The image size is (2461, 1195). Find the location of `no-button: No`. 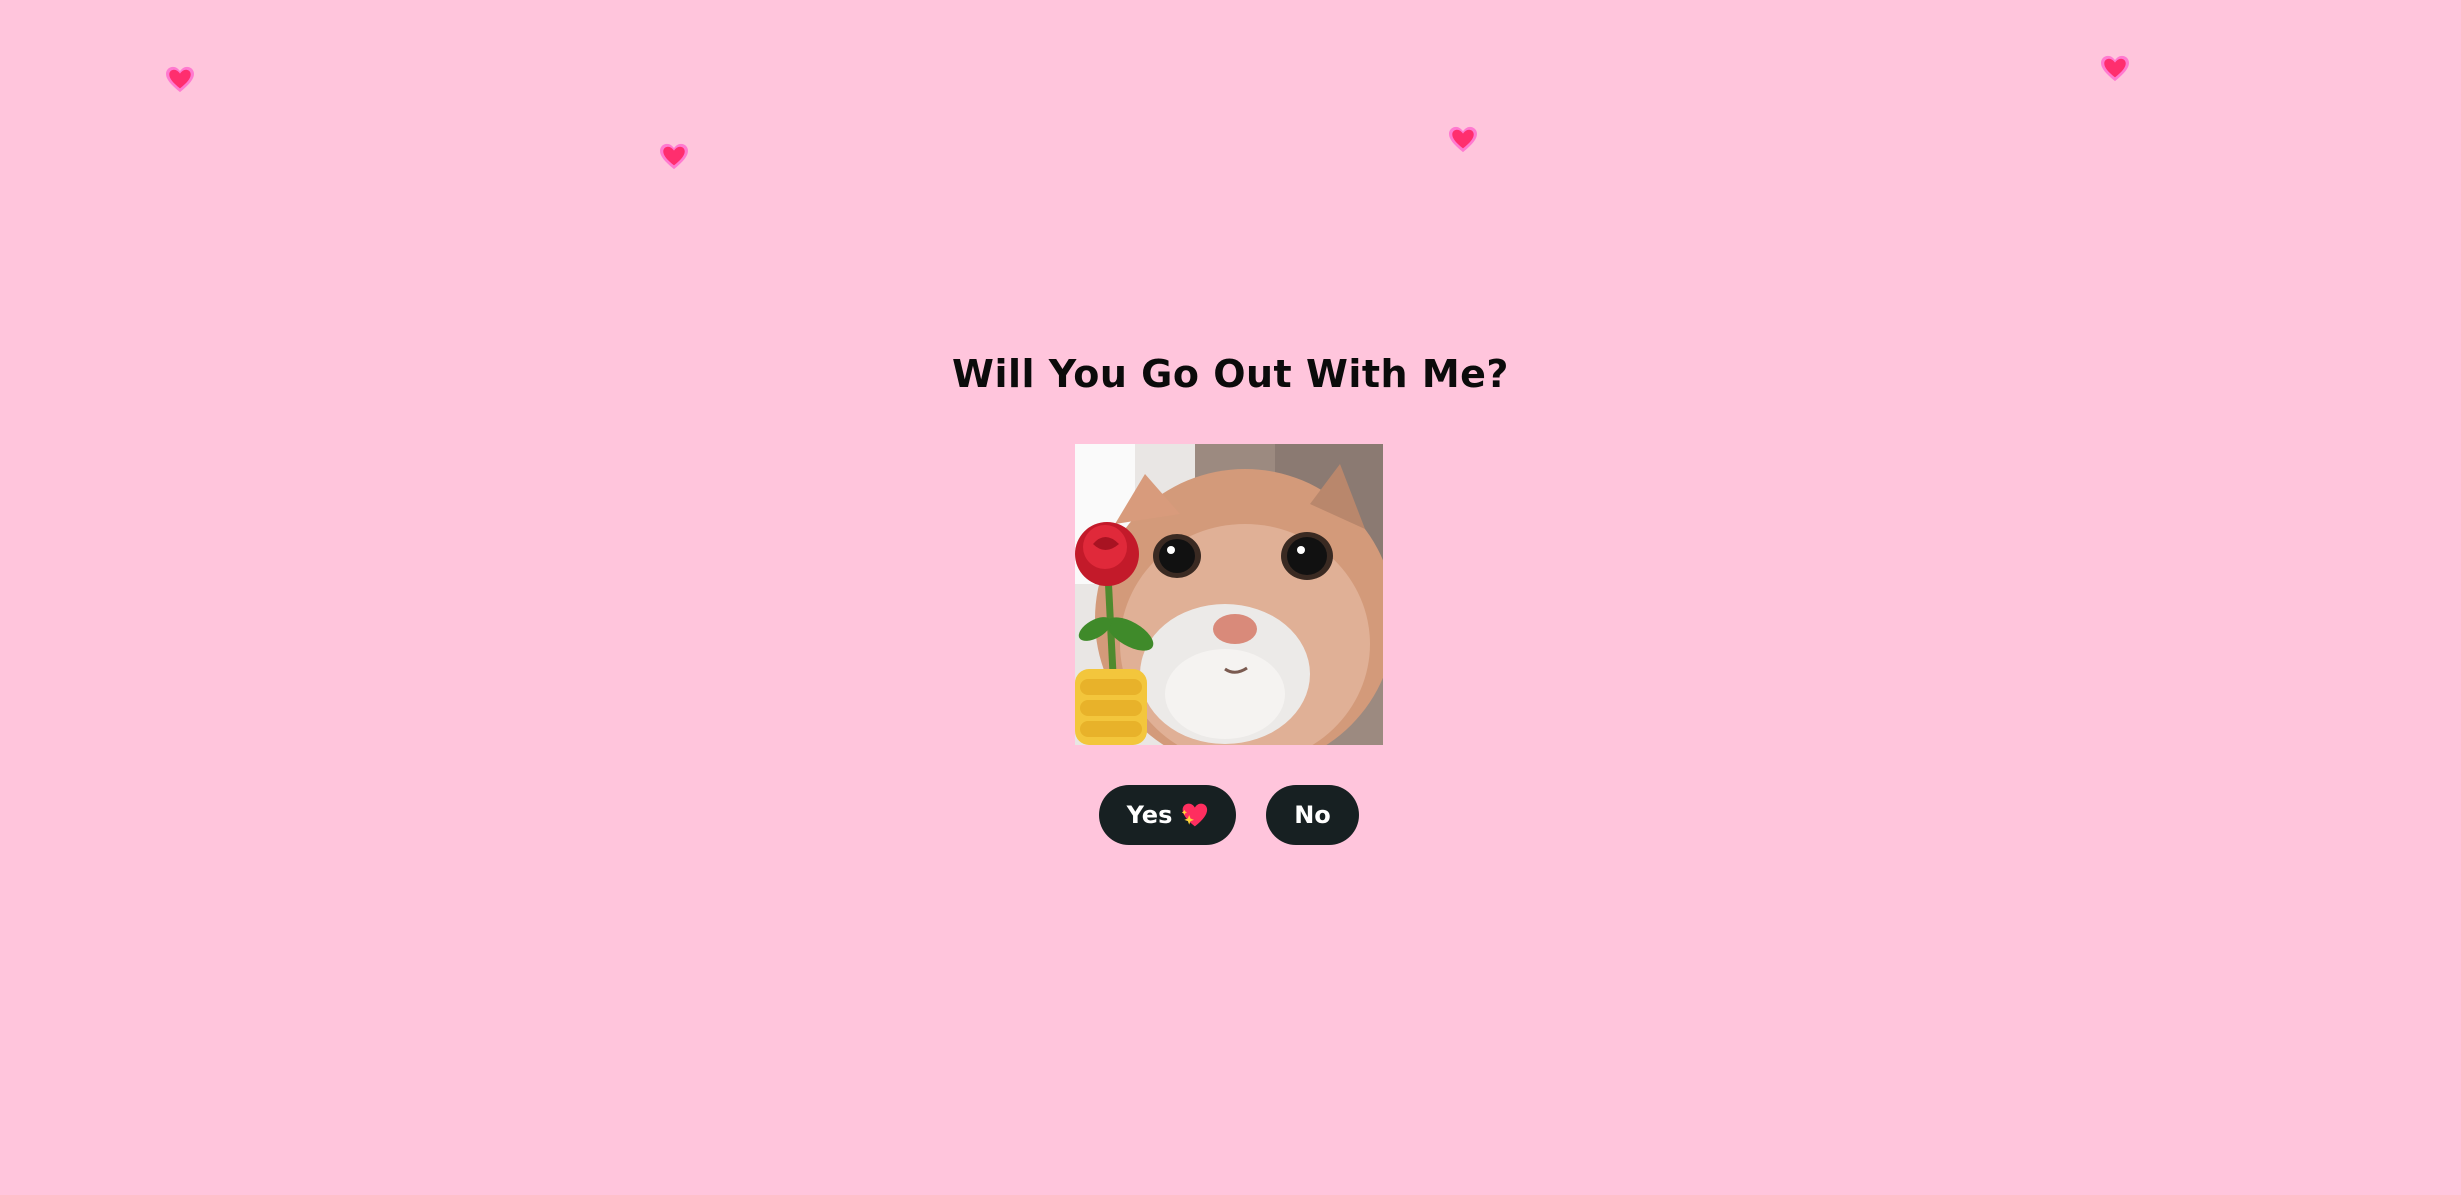

no-button: No is located at coordinates (1312, 815).